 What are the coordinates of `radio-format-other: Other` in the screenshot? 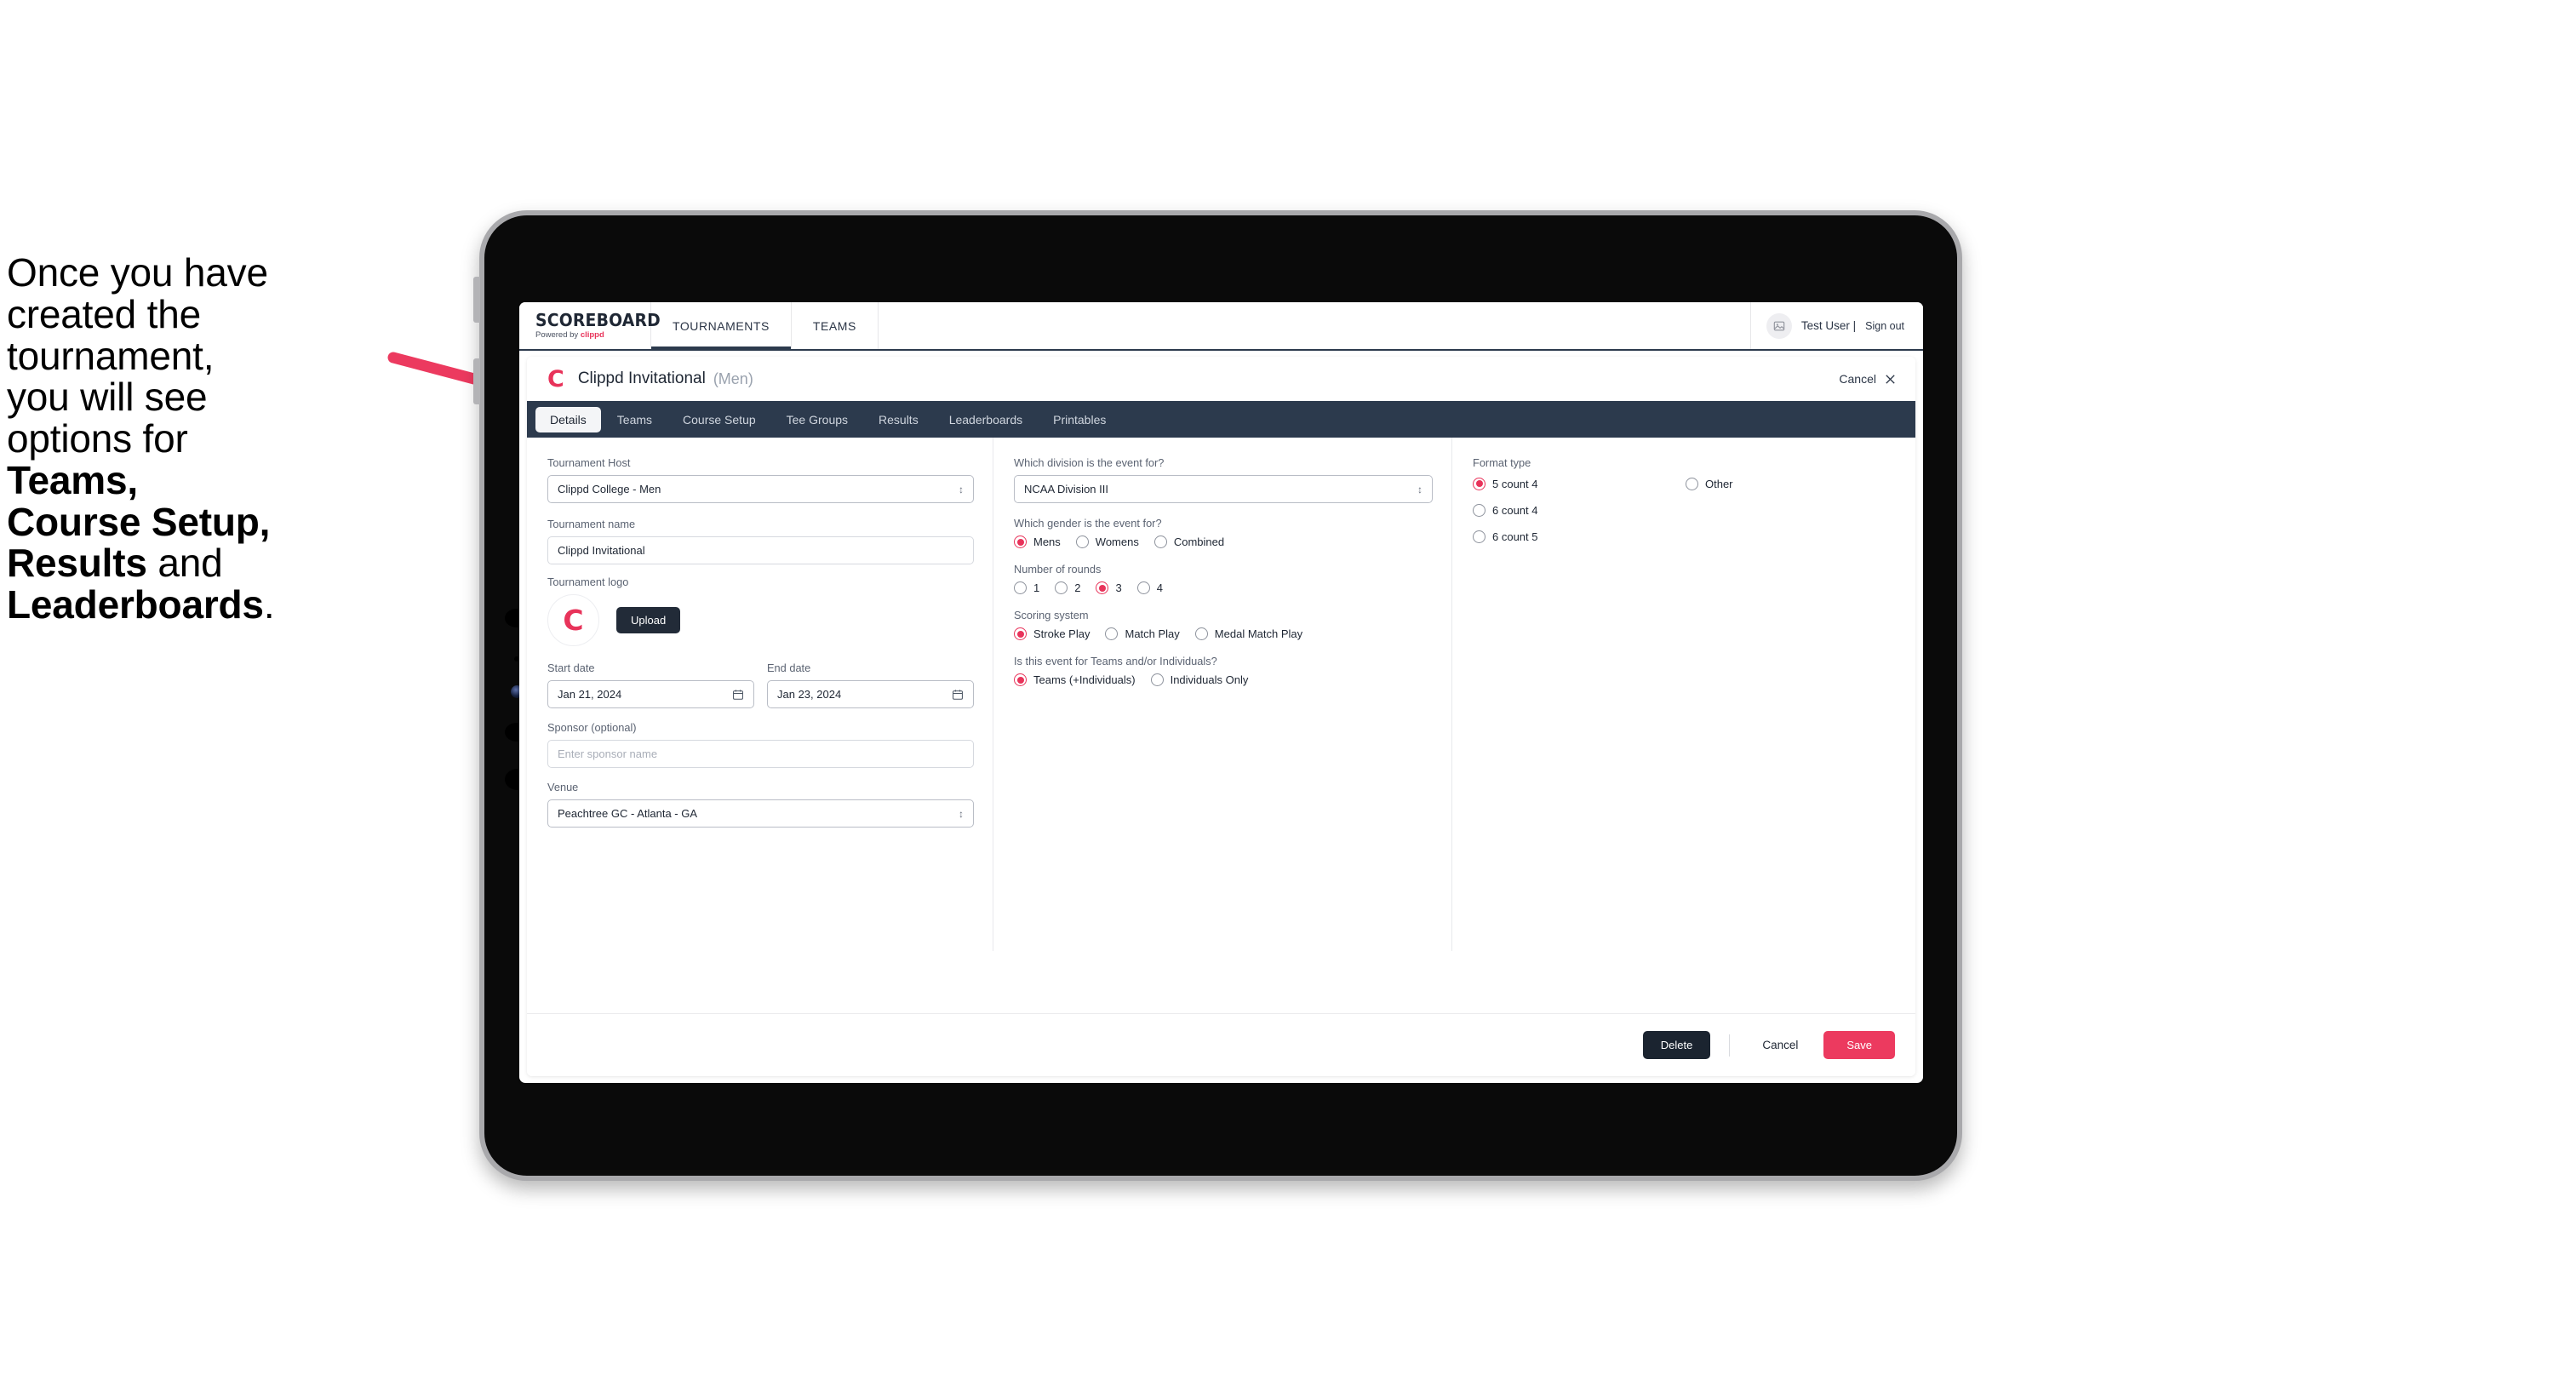 It's located at (1709, 483).